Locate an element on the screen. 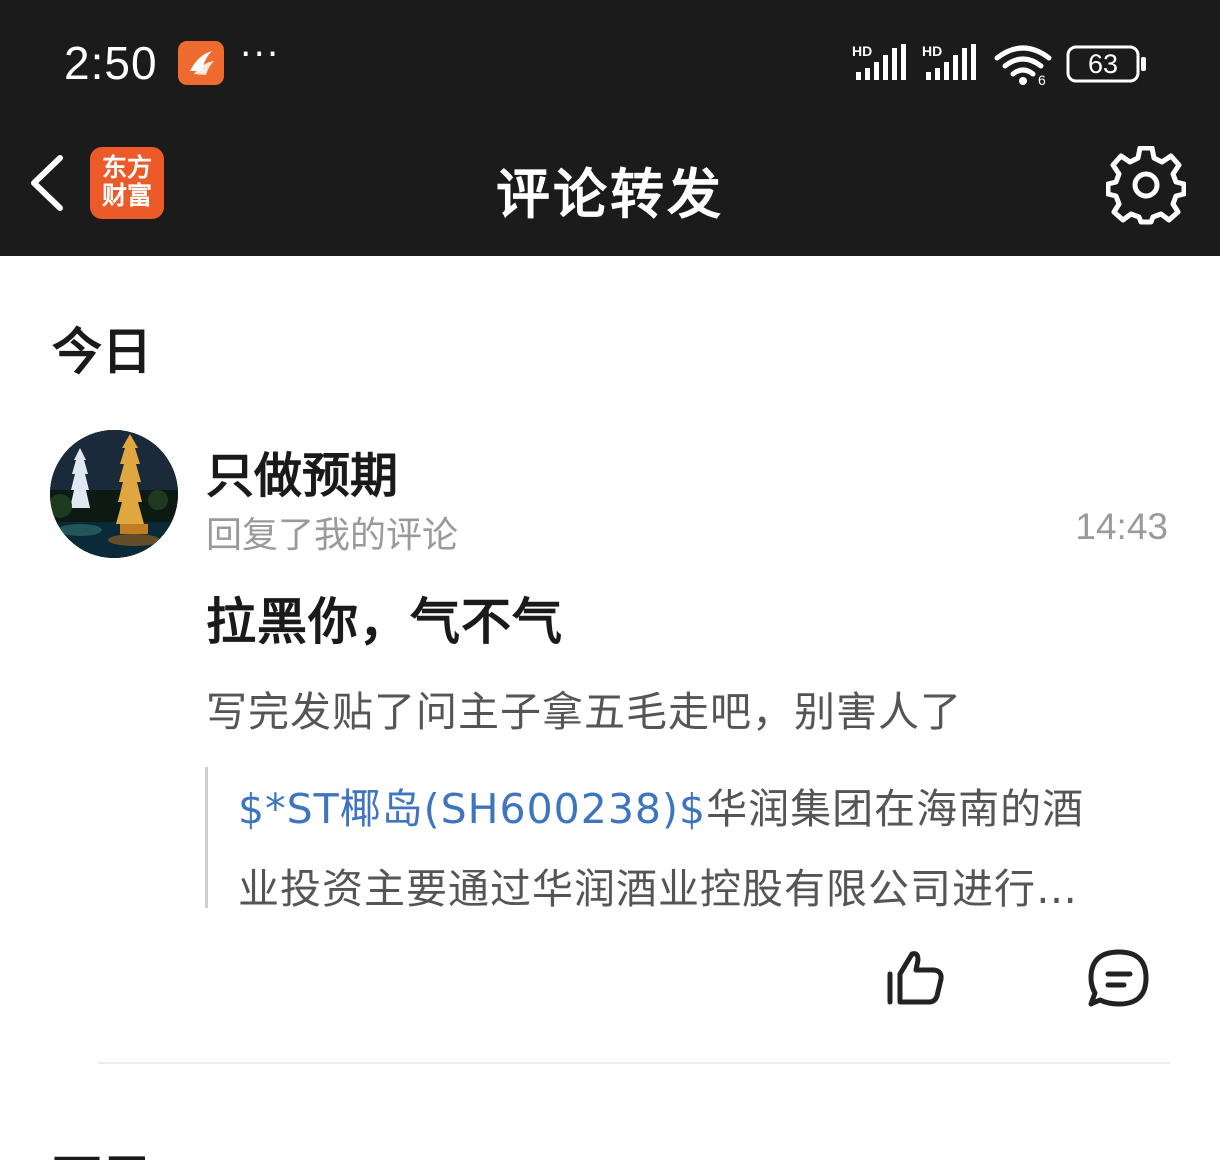  thumbs-up-icon is located at coordinates (917, 979).